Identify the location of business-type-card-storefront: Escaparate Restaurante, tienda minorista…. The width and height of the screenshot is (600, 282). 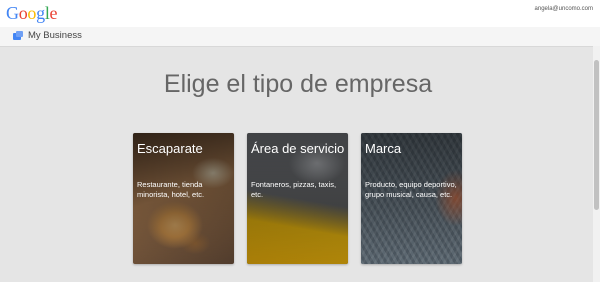
(183, 198).